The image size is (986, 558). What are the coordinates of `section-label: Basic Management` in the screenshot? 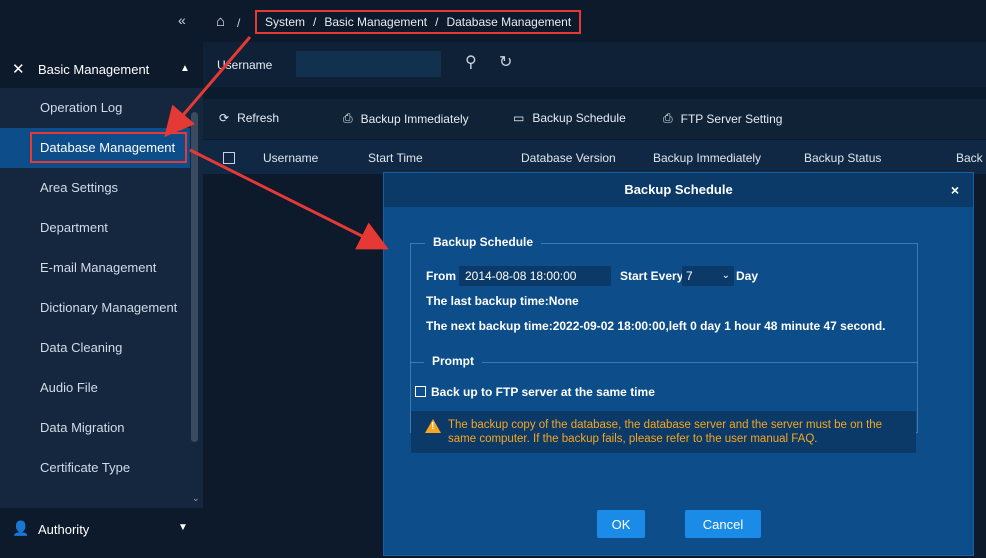 It's located at (94, 69).